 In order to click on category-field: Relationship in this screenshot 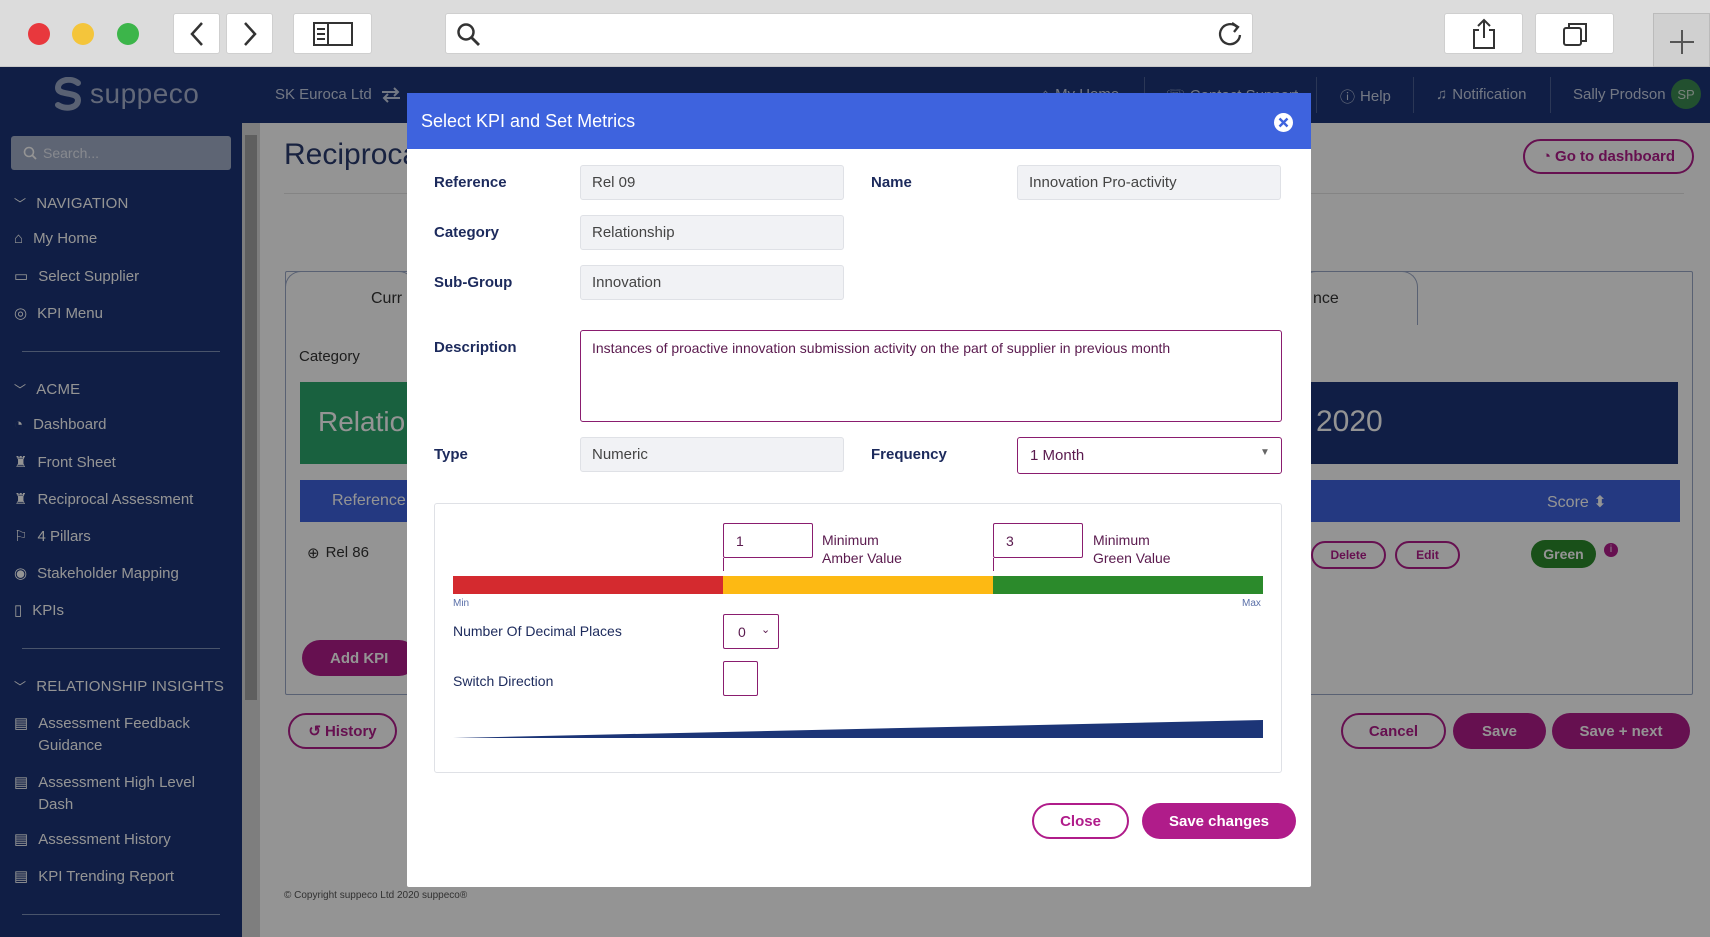, I will do `click(712, 232)`.